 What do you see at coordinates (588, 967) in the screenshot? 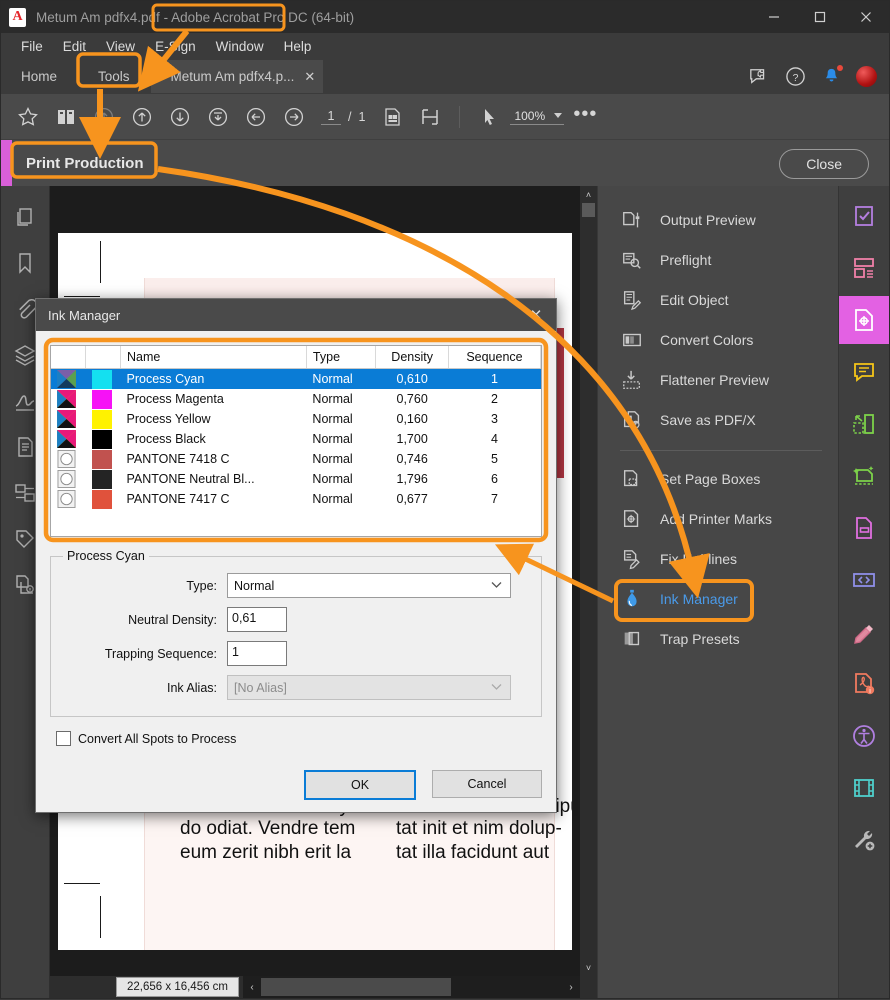
I see `scroll-down-button: ˅` at bounding box center [588, 967].